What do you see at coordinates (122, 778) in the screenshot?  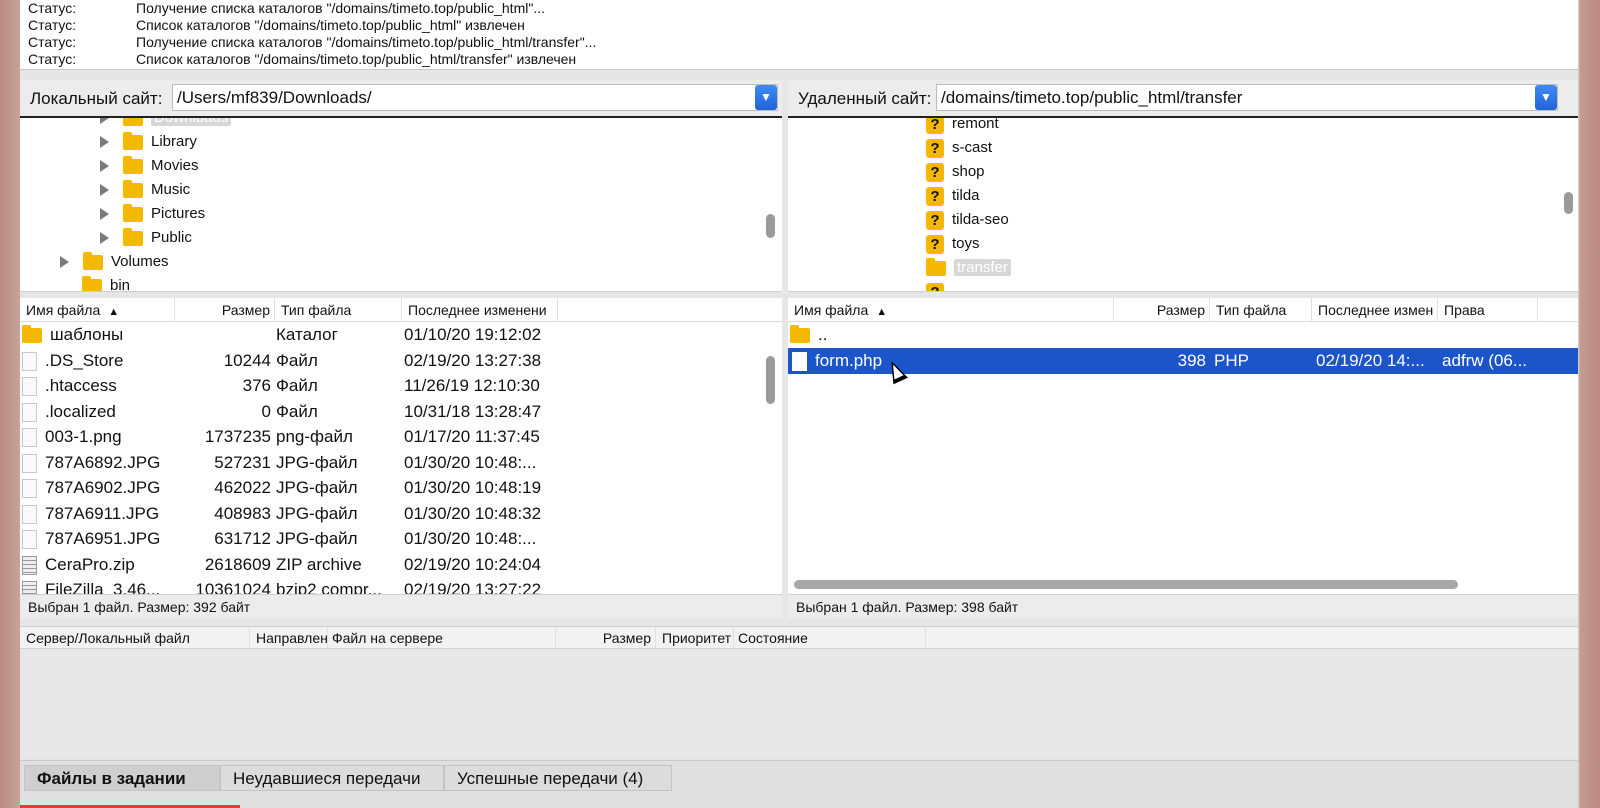 I see `tab-queued-files: Файлы в задании` at bounding box center [122, 778].